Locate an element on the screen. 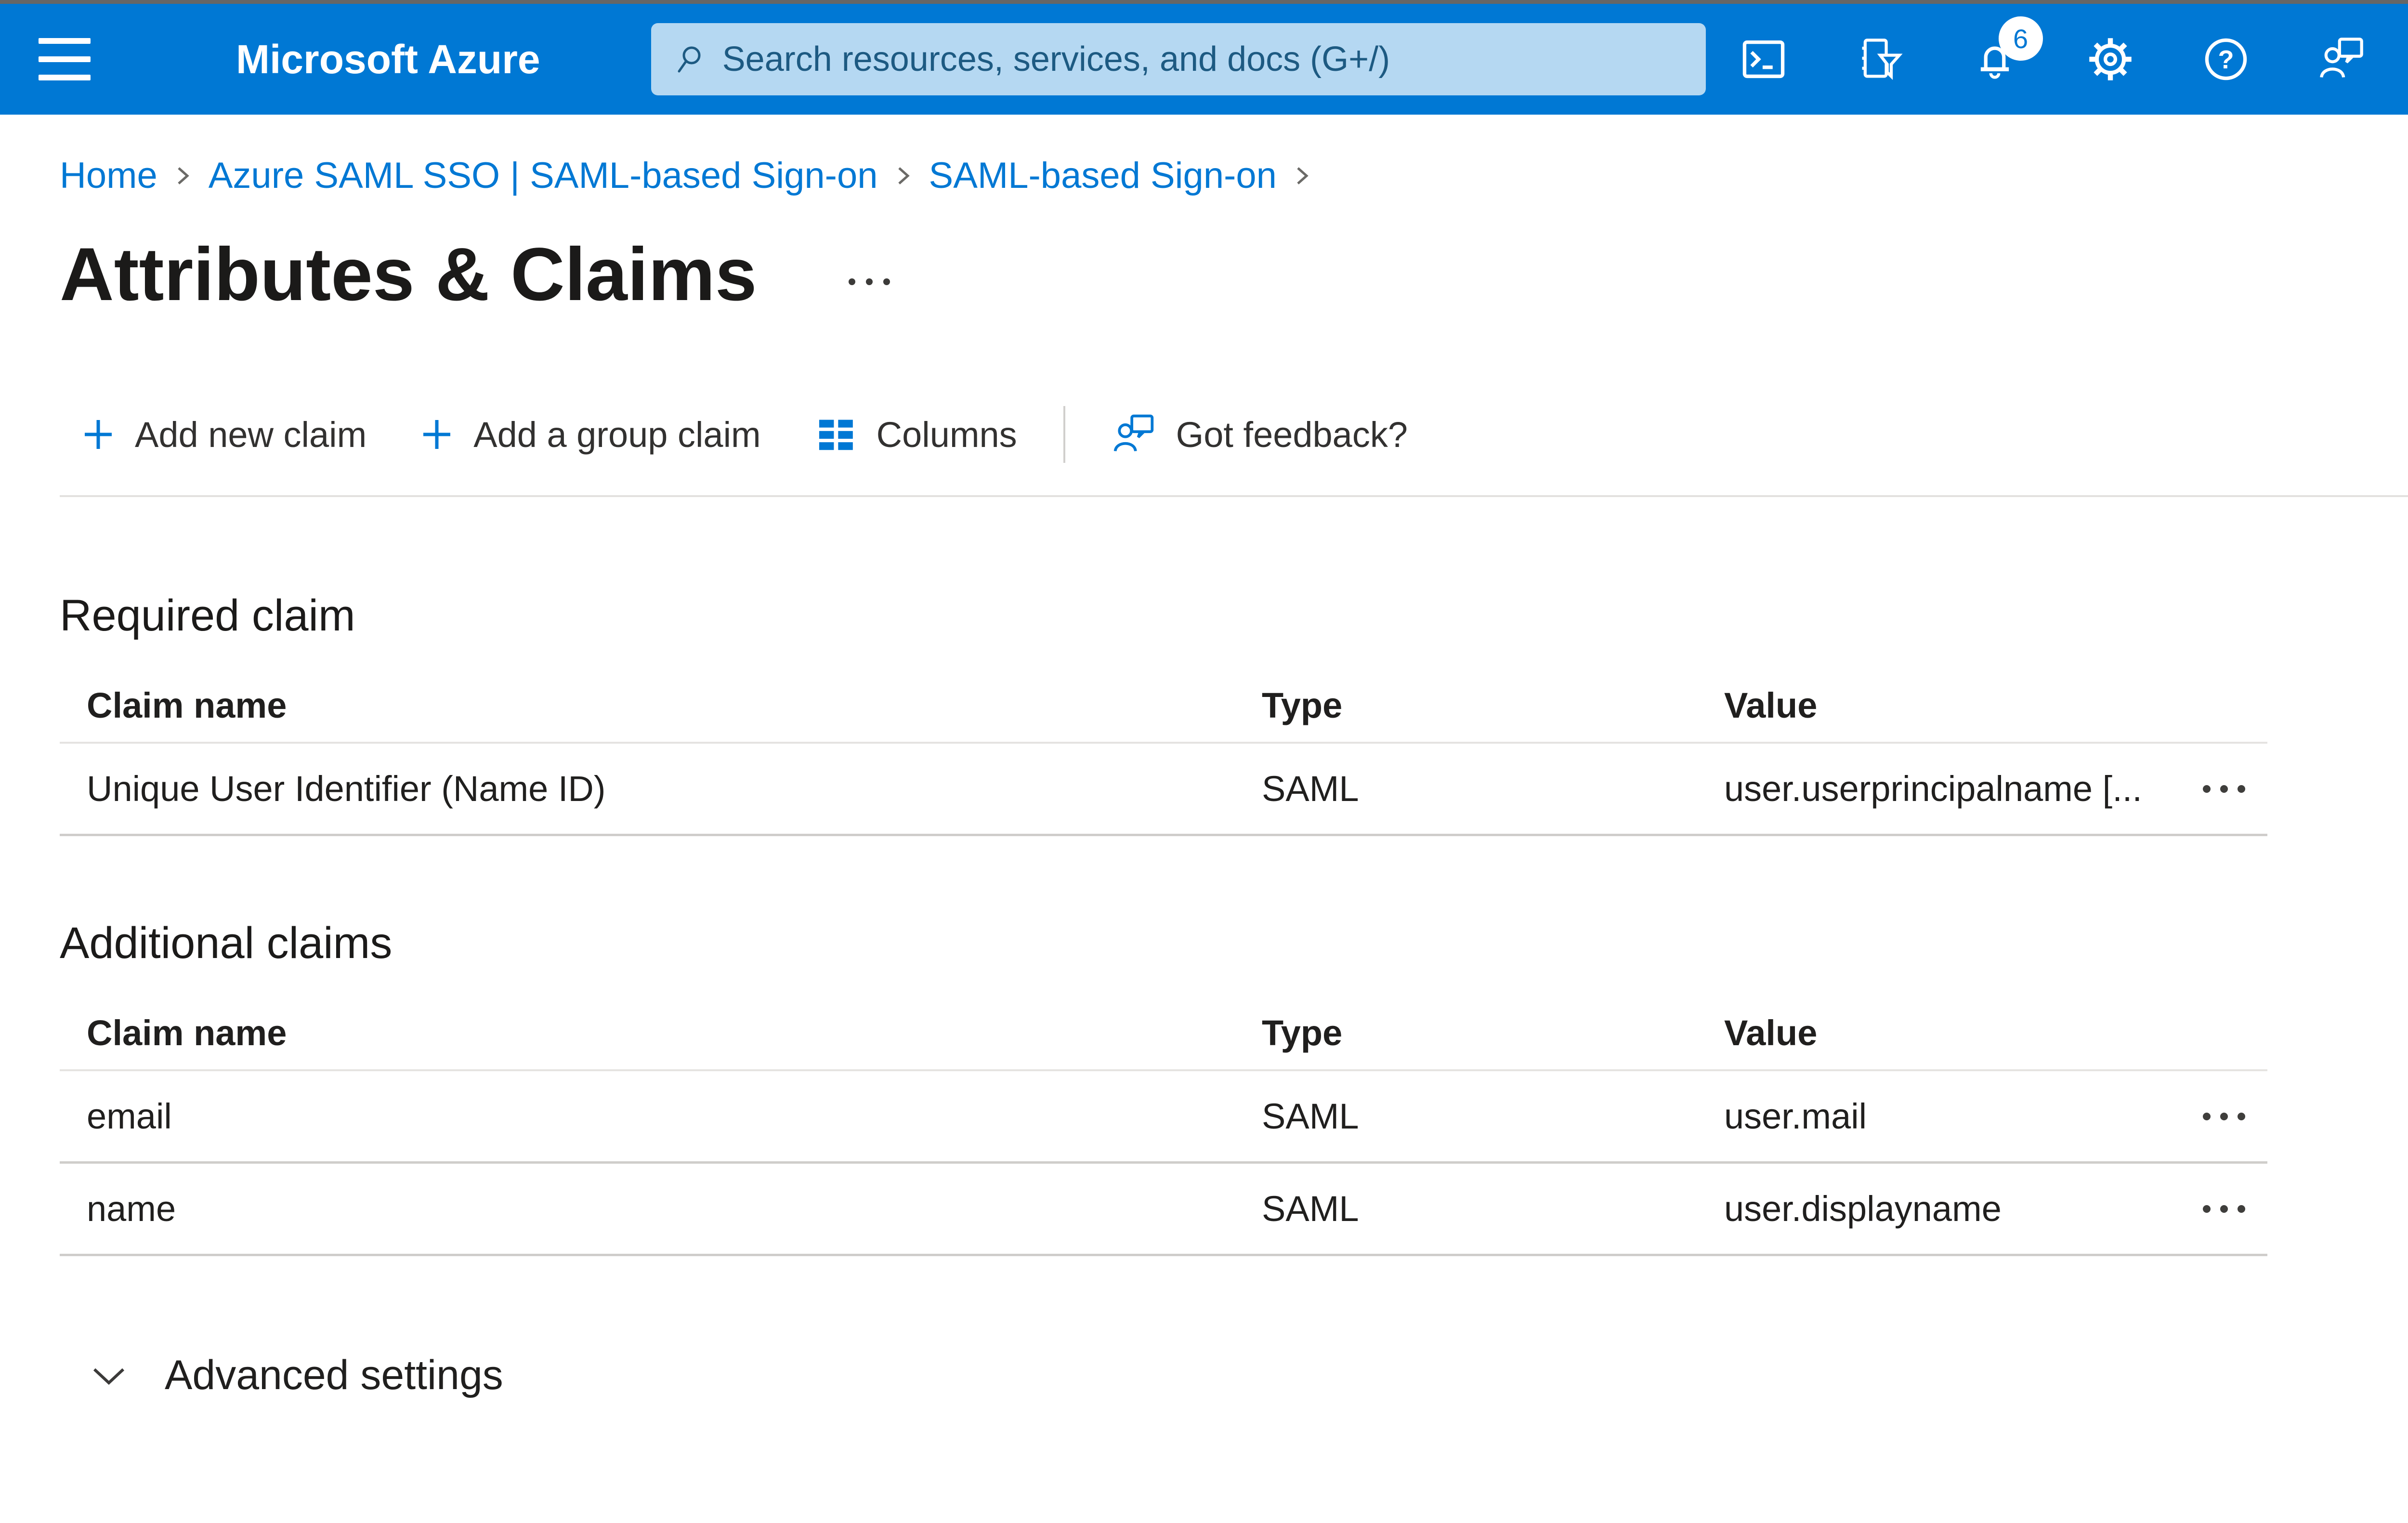 This screenshot has height=1523, width=2408. page-title: Attributes & Claims is located at coordinates (408, 274).